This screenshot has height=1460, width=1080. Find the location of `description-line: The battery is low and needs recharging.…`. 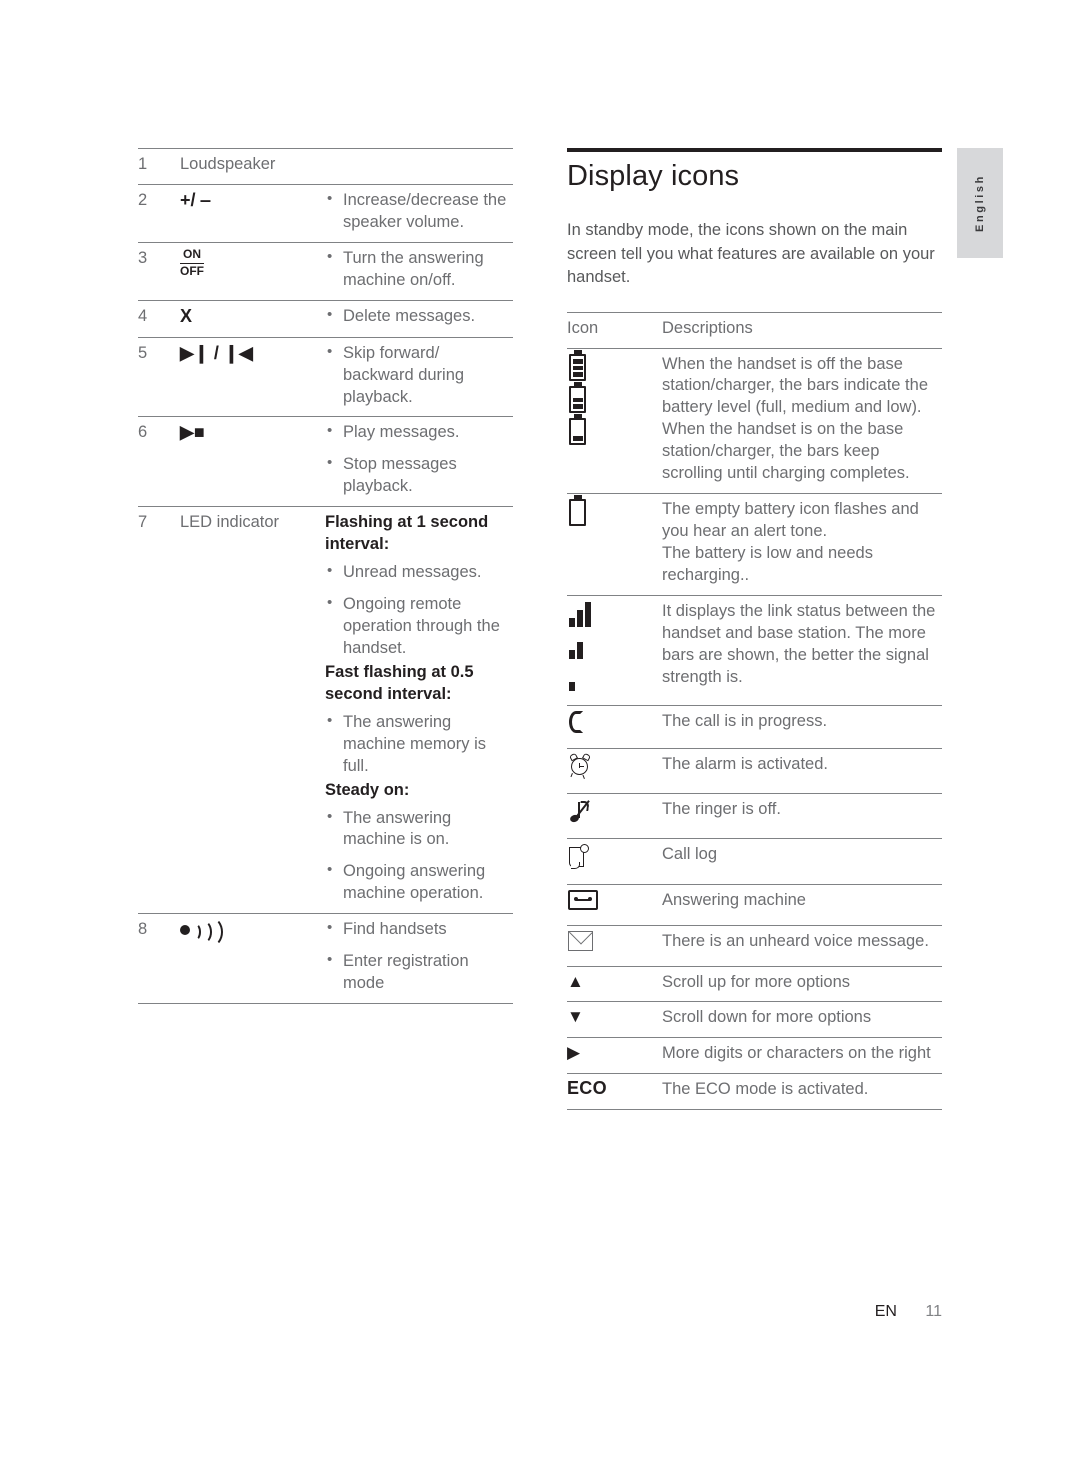

description-line: The battery is low and needs recharging.… is located at coordinates (767, 564).